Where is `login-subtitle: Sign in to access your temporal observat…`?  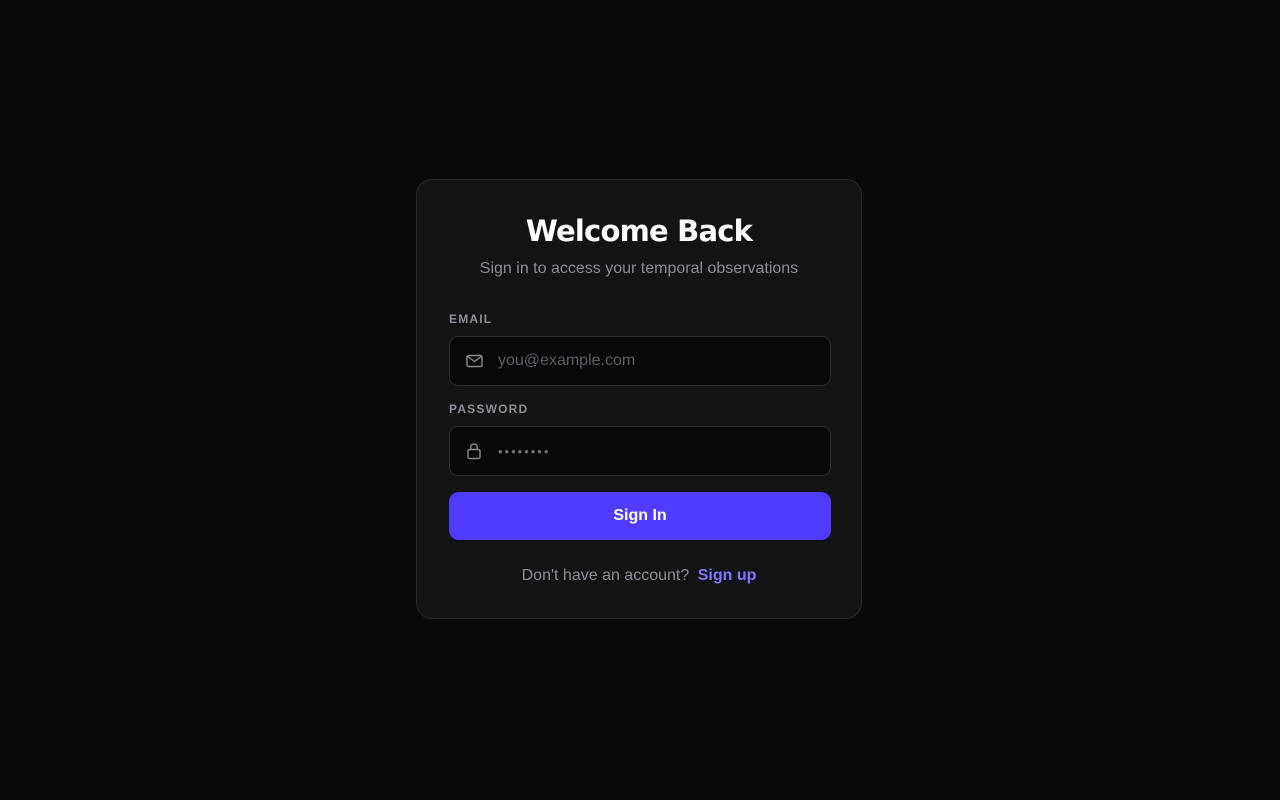
login-subtitle: Sign in to access your temporal observat… is located at coordinates (639, 268).